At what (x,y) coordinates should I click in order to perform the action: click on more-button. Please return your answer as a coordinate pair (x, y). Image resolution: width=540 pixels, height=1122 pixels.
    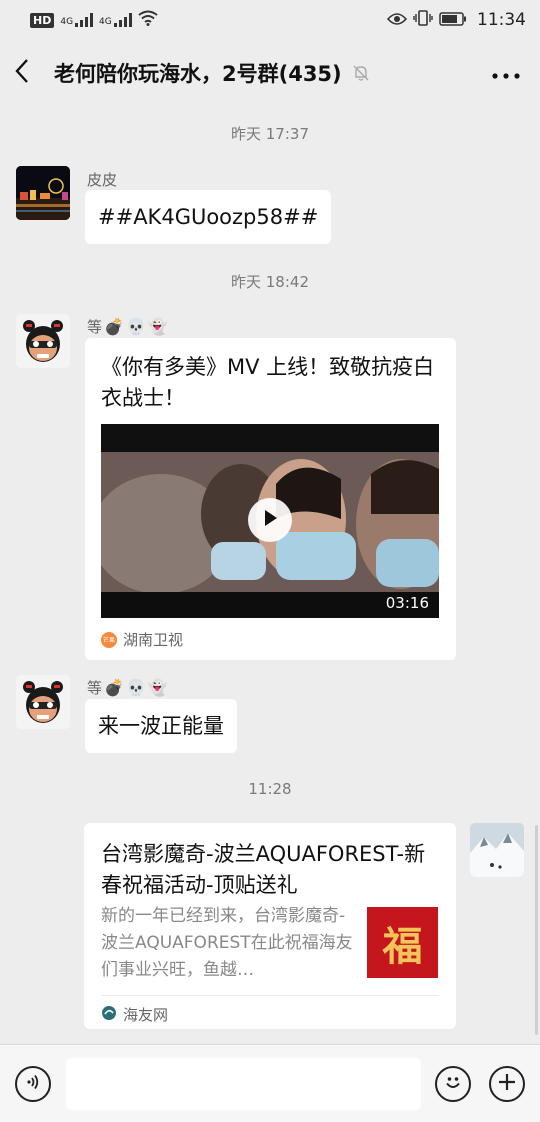
    Looking at the image, I should click on (506, 73).